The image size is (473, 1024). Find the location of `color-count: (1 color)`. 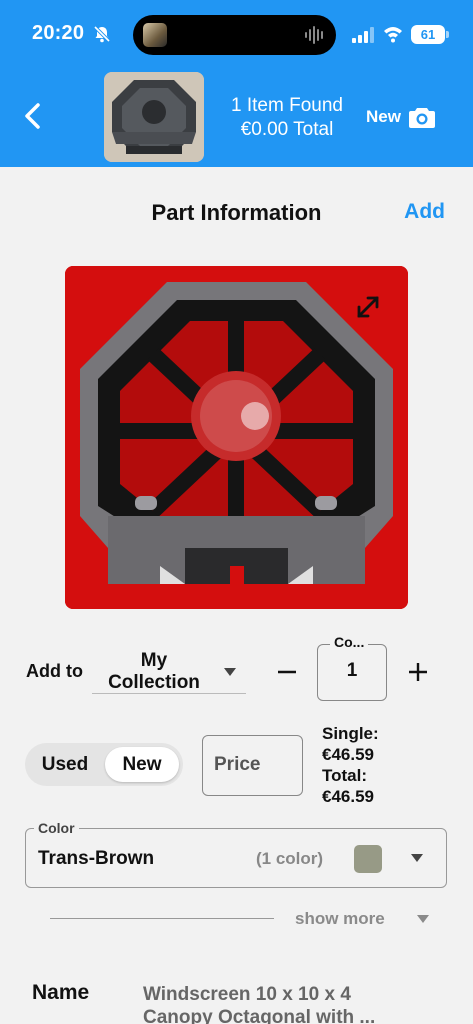

color-count: (1 color) is located at coordinates (290, 858).